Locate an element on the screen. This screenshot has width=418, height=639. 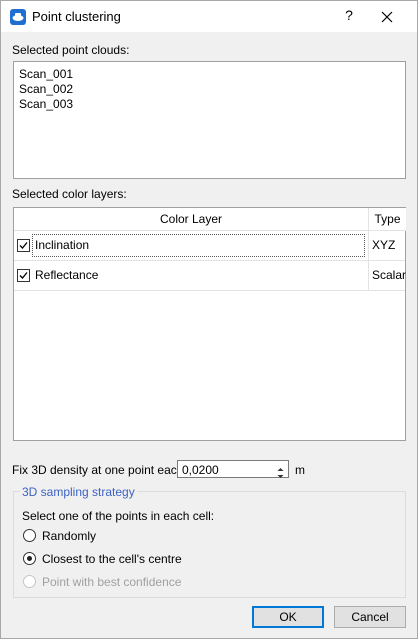
window-title: Point clustering is located at coordinates (76, 16).